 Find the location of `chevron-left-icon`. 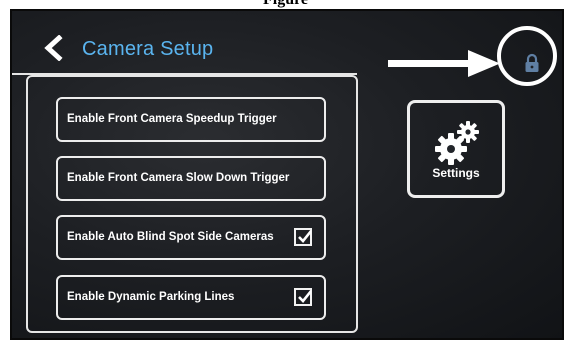

chevron-left-icon is located at coordinates (53, 48).